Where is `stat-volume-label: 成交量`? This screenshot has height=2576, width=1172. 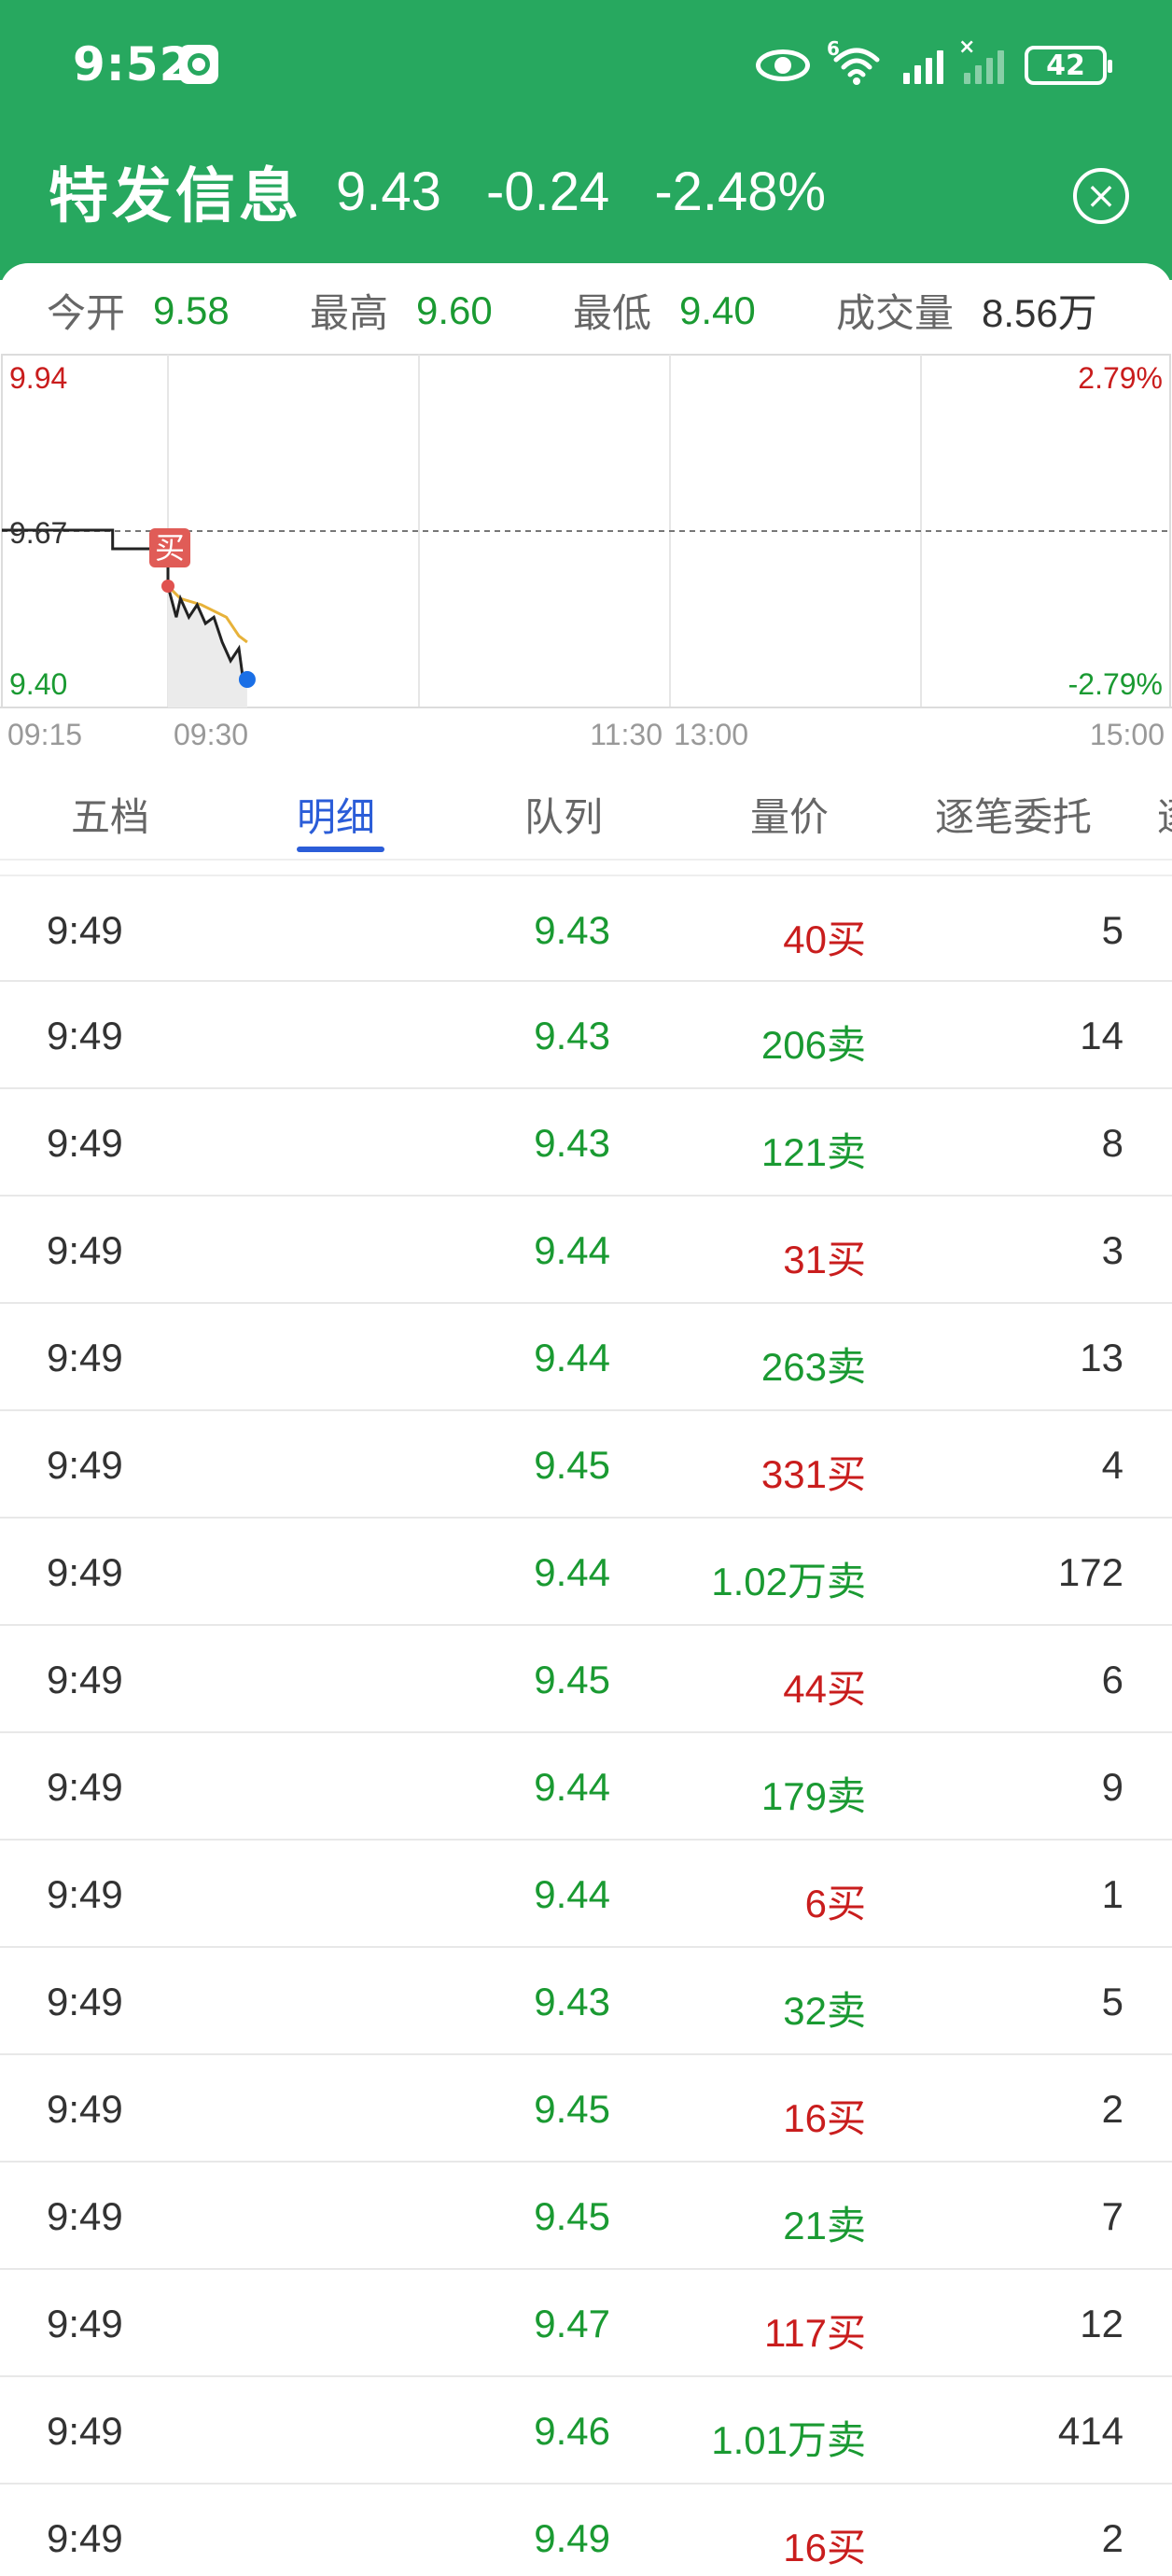
stat-volume-label: 成交量 is located at coordinates (895, 313).